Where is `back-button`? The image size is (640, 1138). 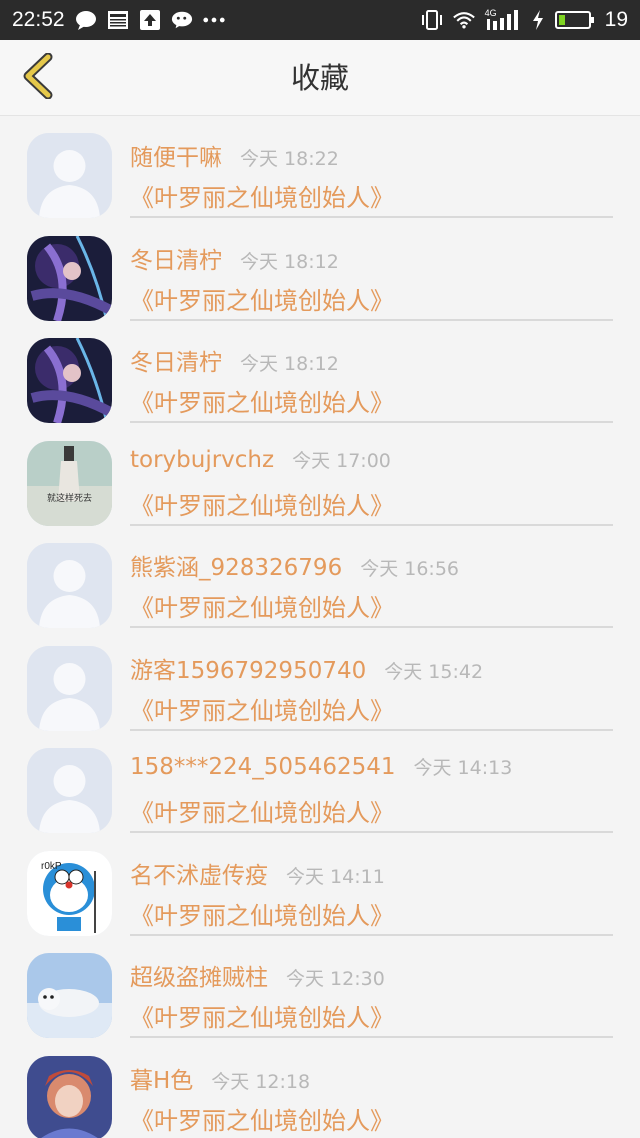 back-button is located at coordinates (37, 78).